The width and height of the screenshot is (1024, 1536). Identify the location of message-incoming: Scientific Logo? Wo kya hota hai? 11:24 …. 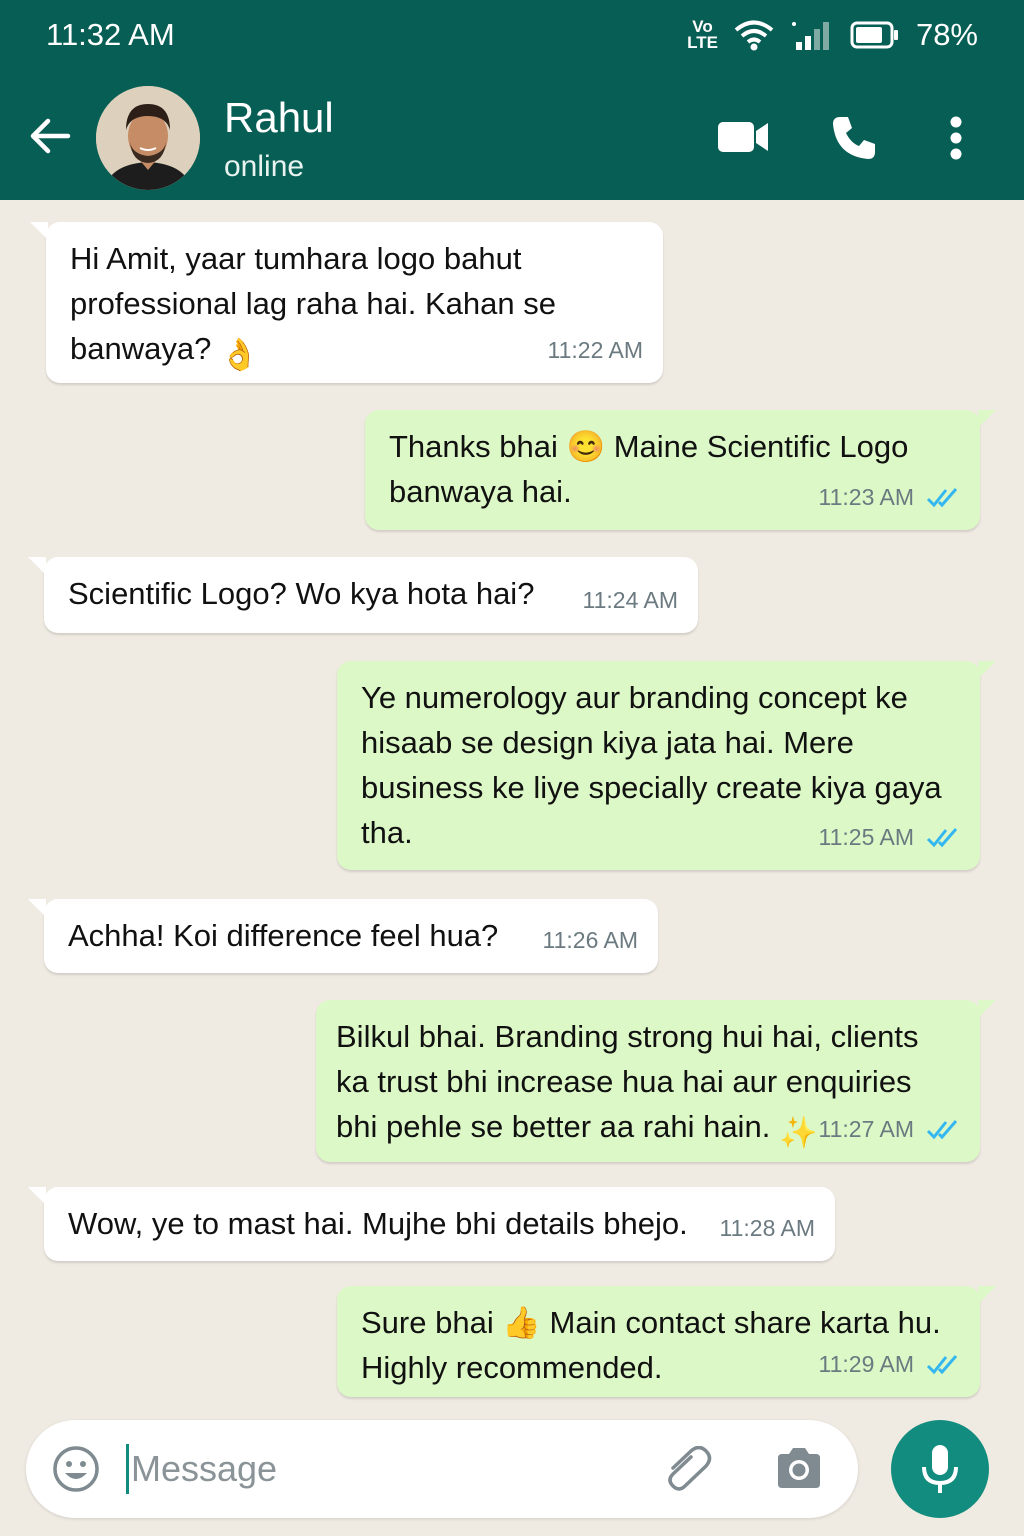
(363, 595).